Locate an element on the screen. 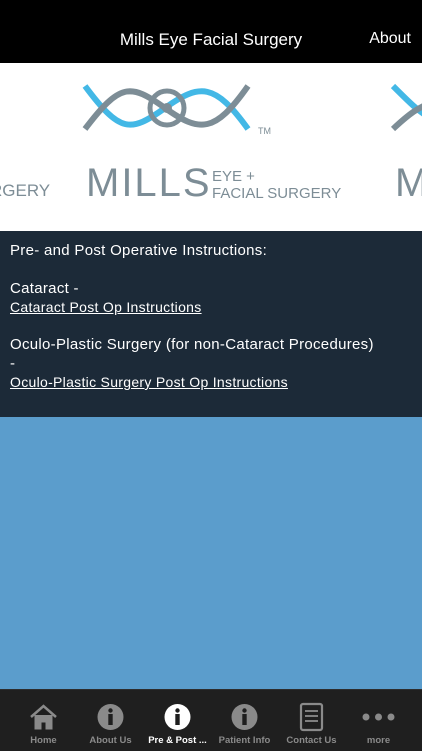  tab-contact-us: Contact Us is located at coordinates (311, 720).